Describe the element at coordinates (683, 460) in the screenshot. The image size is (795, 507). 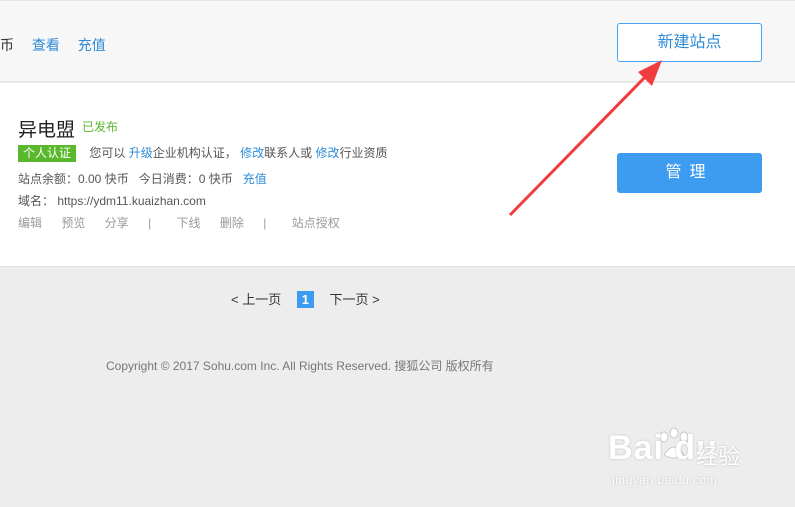
I see `baidu-jingyan-watermark: Bai du 经验 jingyan.baidu.com` at that location.